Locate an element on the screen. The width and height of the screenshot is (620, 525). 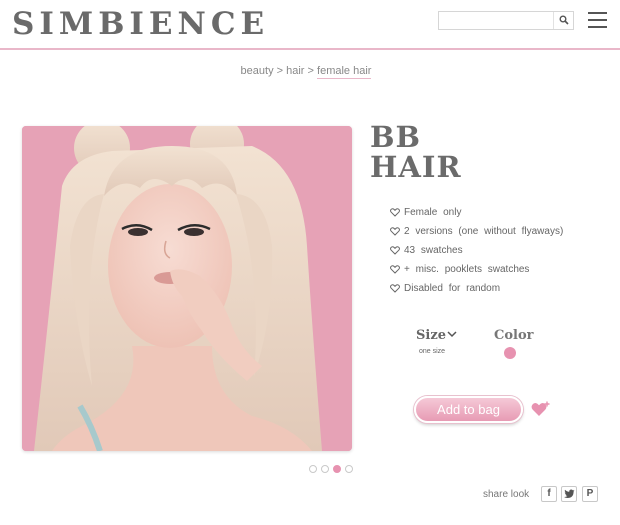
share-label: share look is located at coordinates (506, 494).